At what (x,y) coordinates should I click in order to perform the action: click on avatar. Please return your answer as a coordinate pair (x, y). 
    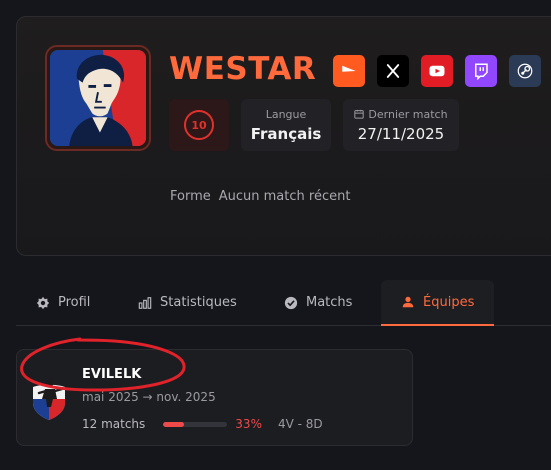
    Looking at the image, I should click on (98, 98).